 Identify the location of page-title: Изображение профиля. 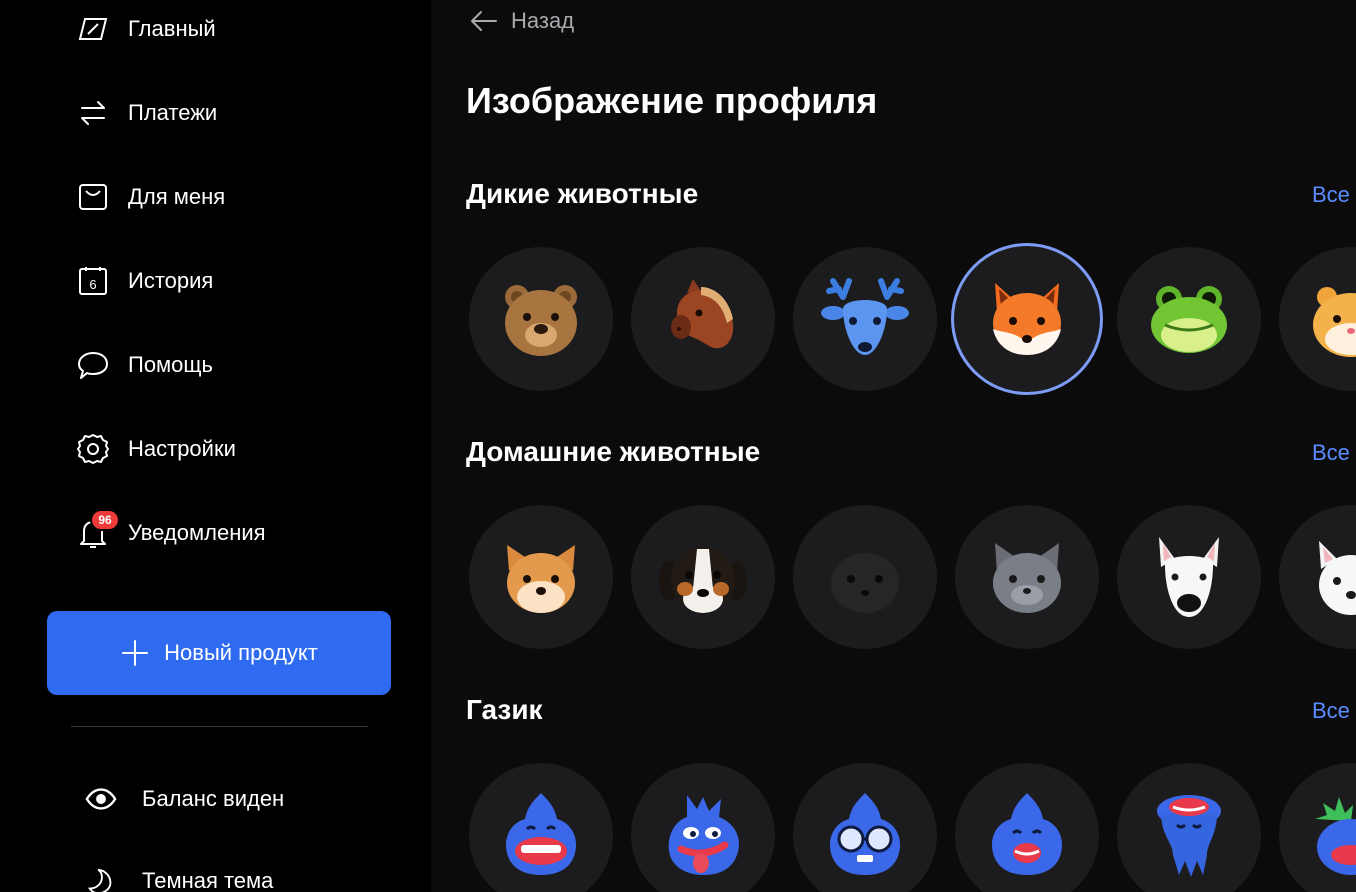
(672, 100).